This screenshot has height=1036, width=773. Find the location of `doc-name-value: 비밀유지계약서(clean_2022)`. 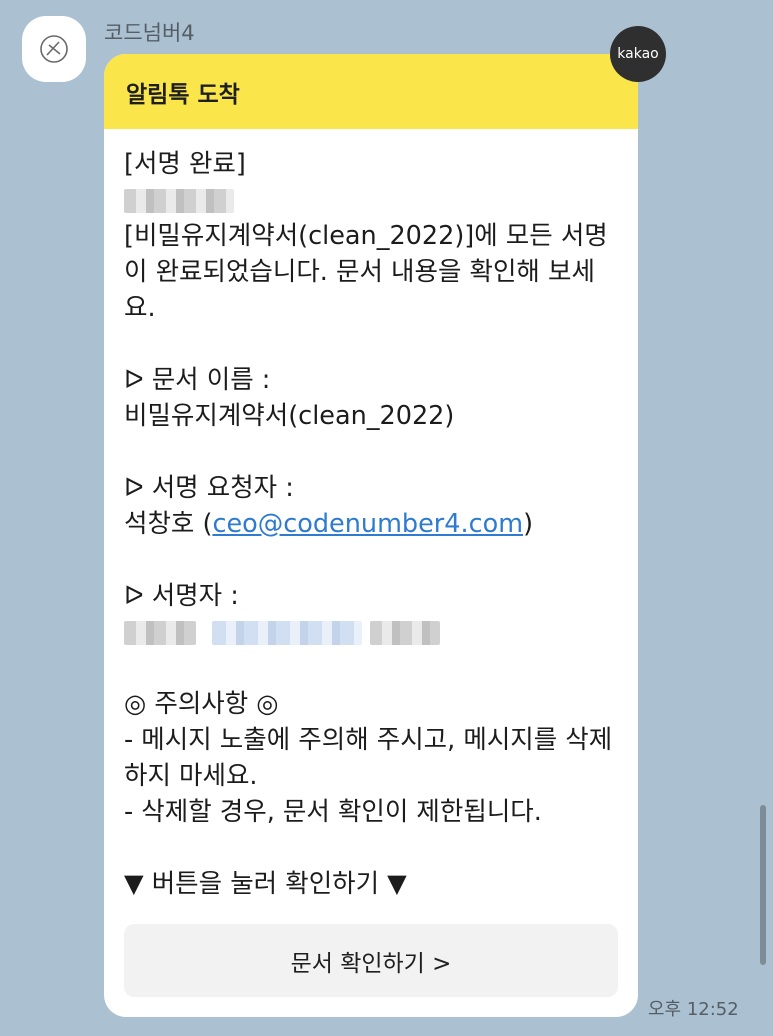

doc-name-value: 비밀유지계약서(clean_2022) is located at coordinates (289, 416).